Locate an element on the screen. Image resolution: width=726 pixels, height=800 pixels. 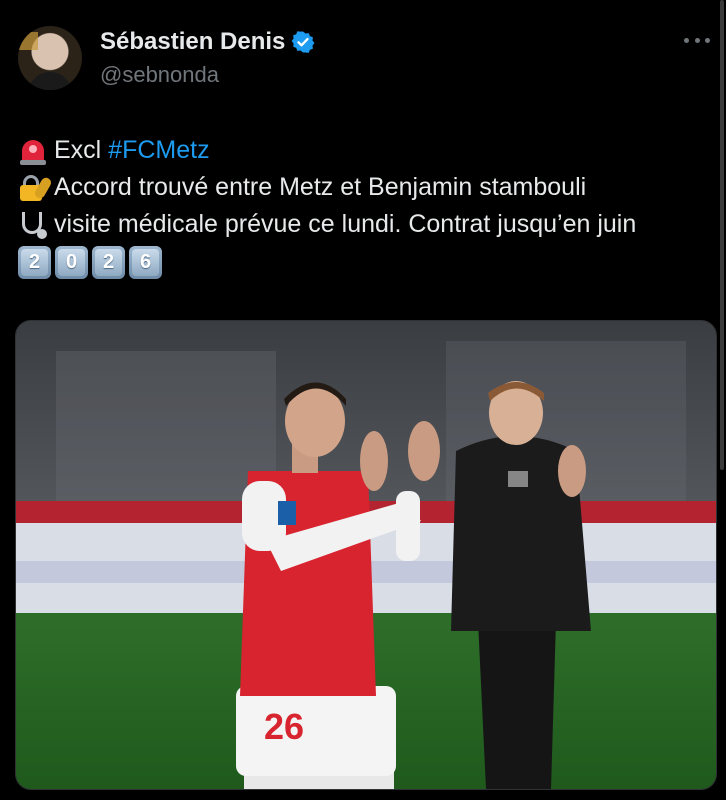
jersey-number: 26 is located at coordinates (284, 726).